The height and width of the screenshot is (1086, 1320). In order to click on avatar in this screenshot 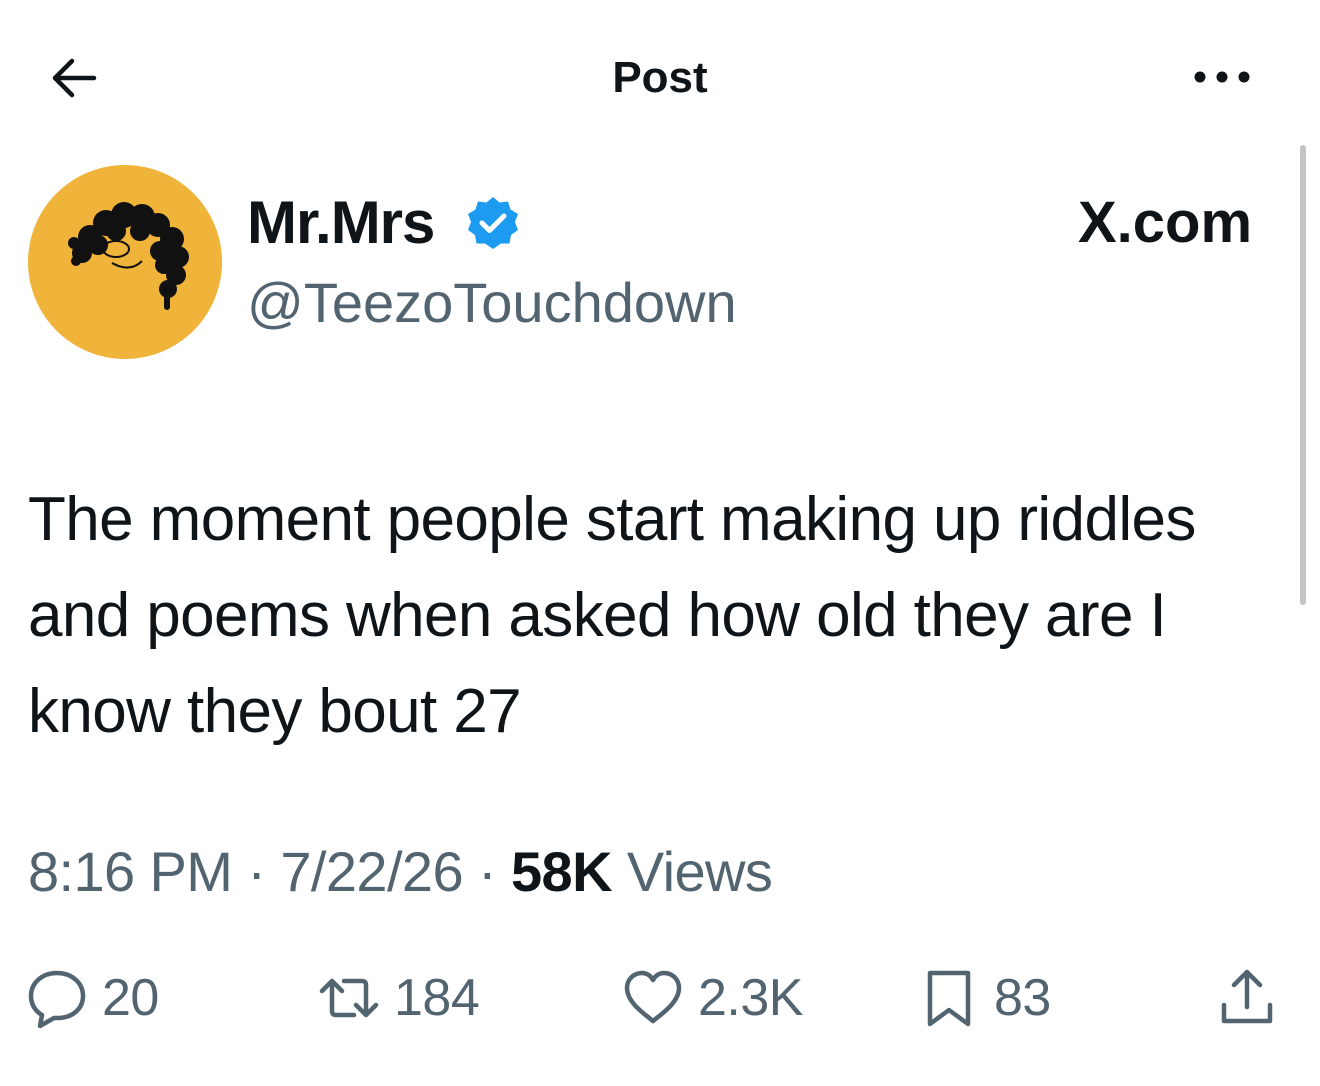, I will do `click(125, 262)`.